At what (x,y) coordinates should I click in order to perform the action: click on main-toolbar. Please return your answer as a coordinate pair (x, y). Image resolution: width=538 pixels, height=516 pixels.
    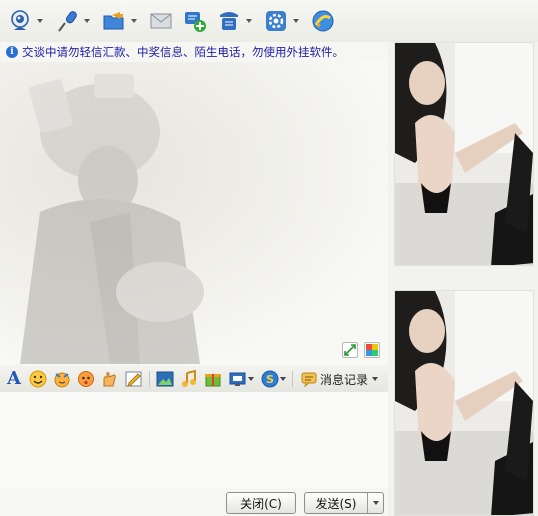
    Looking at the image, I should click on (269, 21).